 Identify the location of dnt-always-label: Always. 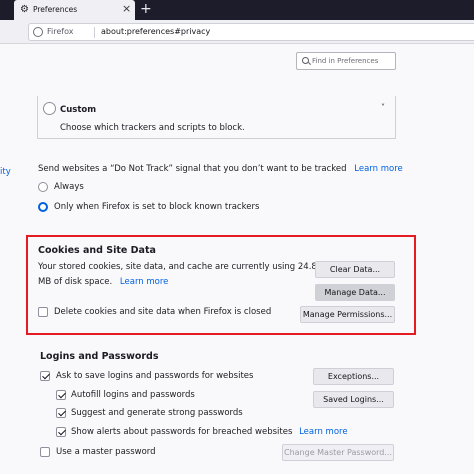
(69, 187).